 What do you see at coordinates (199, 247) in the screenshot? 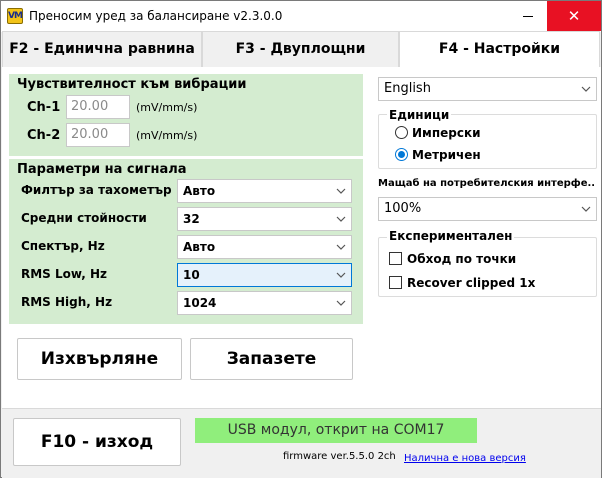
I see `spectrum-value: Авто` at bounding box center [199, 247].